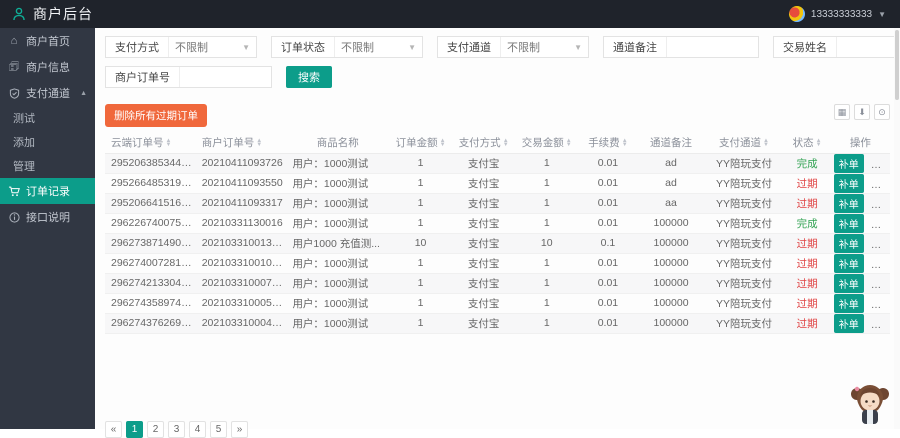 This screenshot has height=438, width=900. I want to click on avatar, so click(797, 14).